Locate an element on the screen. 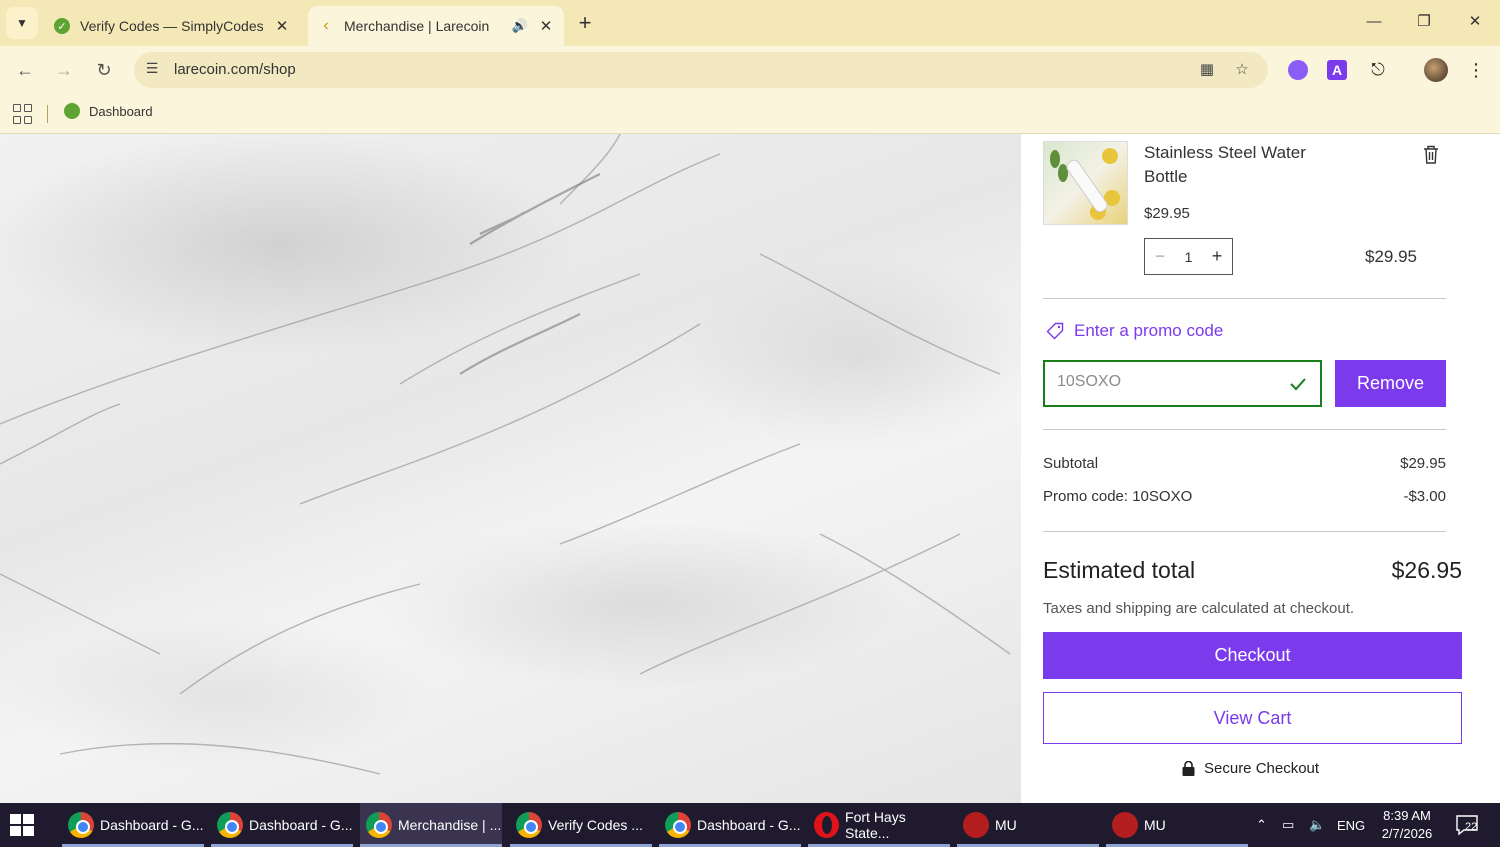 This screenshot has width=1500, height=847. plus-icon: + is located at coordinates (1217, 256).